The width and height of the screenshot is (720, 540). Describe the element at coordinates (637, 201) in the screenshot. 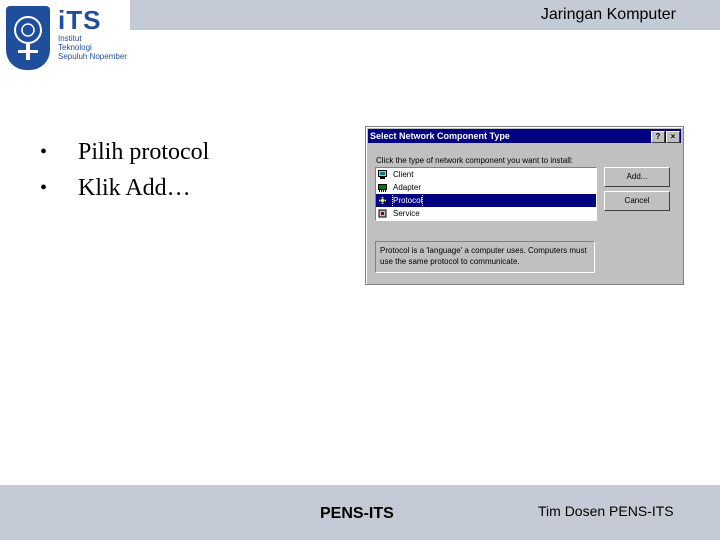

I see `cancel-button: Cancel` at that location.